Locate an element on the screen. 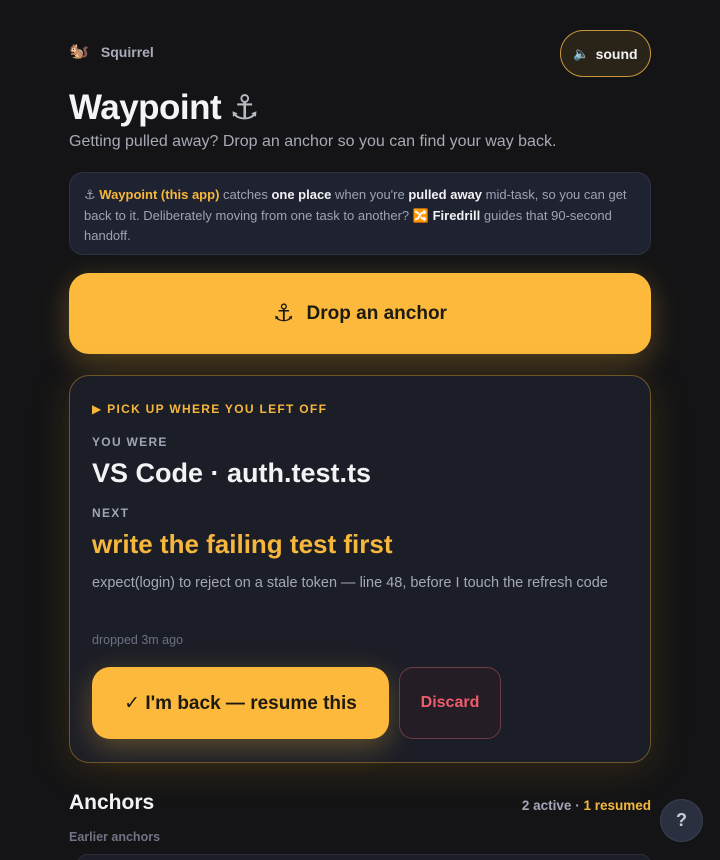  shuffle-icon: 🔀 is located at coordinates (420, 215).